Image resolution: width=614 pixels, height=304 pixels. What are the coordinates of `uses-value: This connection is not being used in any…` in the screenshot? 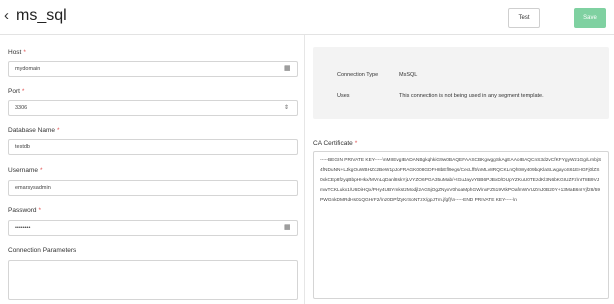 It's located at (471, 96).